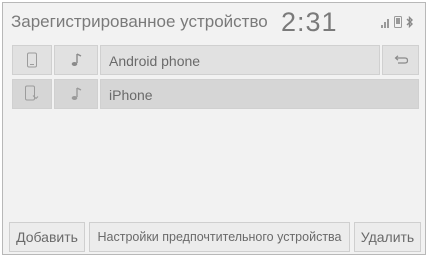 Image resolution: width=429 pixels, height=259 pixels. I want to click on phone-connected-icon, so click(32, 93).